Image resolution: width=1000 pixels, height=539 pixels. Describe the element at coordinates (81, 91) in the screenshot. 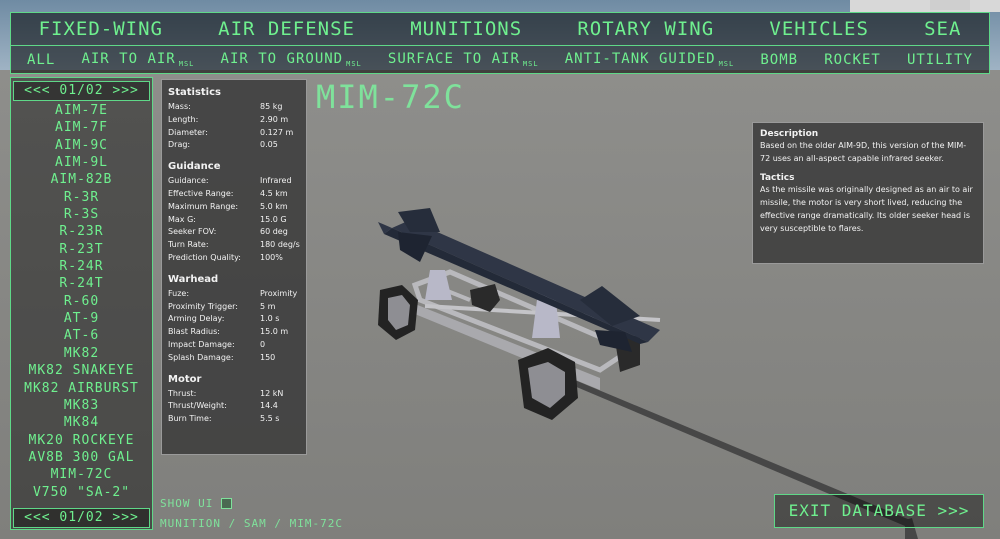

I see `pager-top: <<< 01/02 >>>` at that location.